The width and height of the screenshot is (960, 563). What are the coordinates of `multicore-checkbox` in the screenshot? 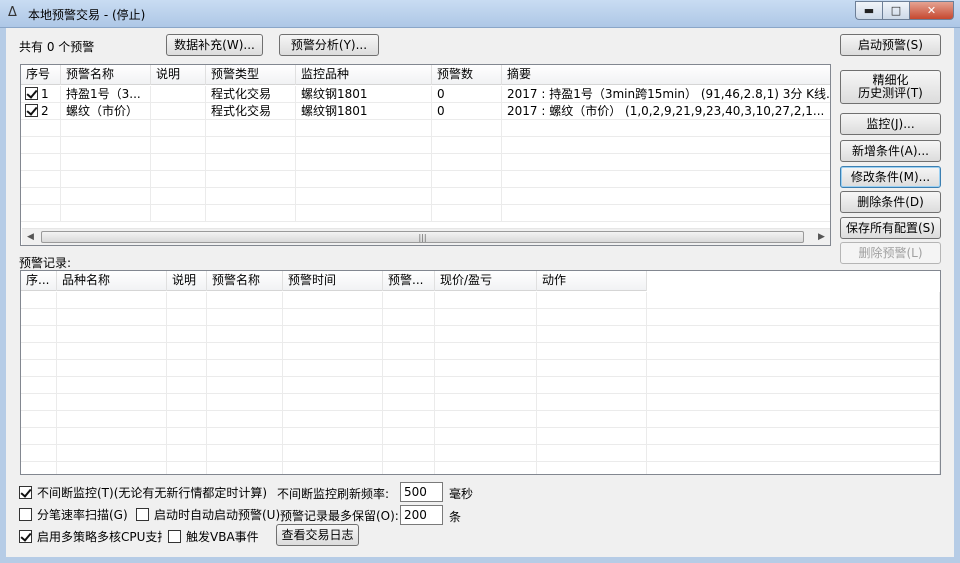 It's located at (25, 536).